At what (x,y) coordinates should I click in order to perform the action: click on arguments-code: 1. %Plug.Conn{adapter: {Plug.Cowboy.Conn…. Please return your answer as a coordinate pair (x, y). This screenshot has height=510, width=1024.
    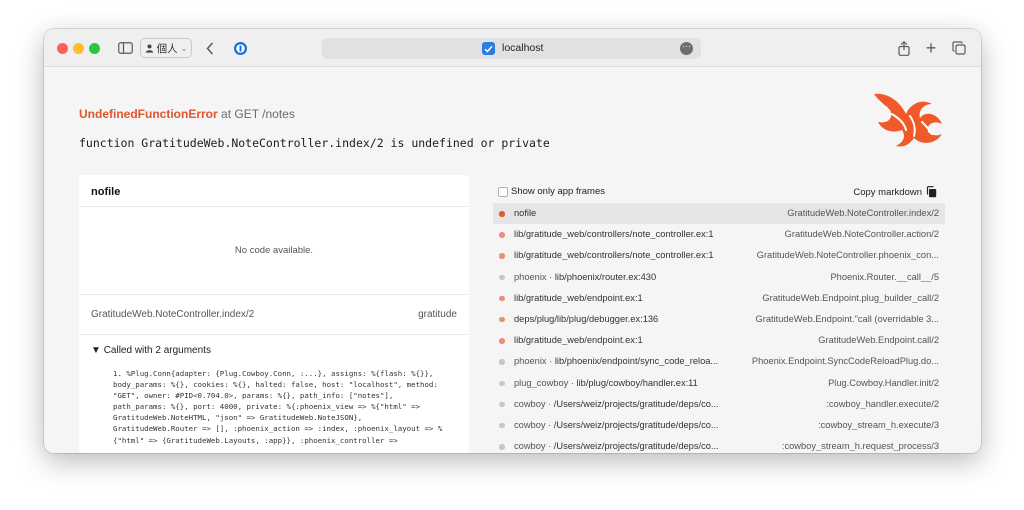
    Looking at the image, I should click on (278, 407).